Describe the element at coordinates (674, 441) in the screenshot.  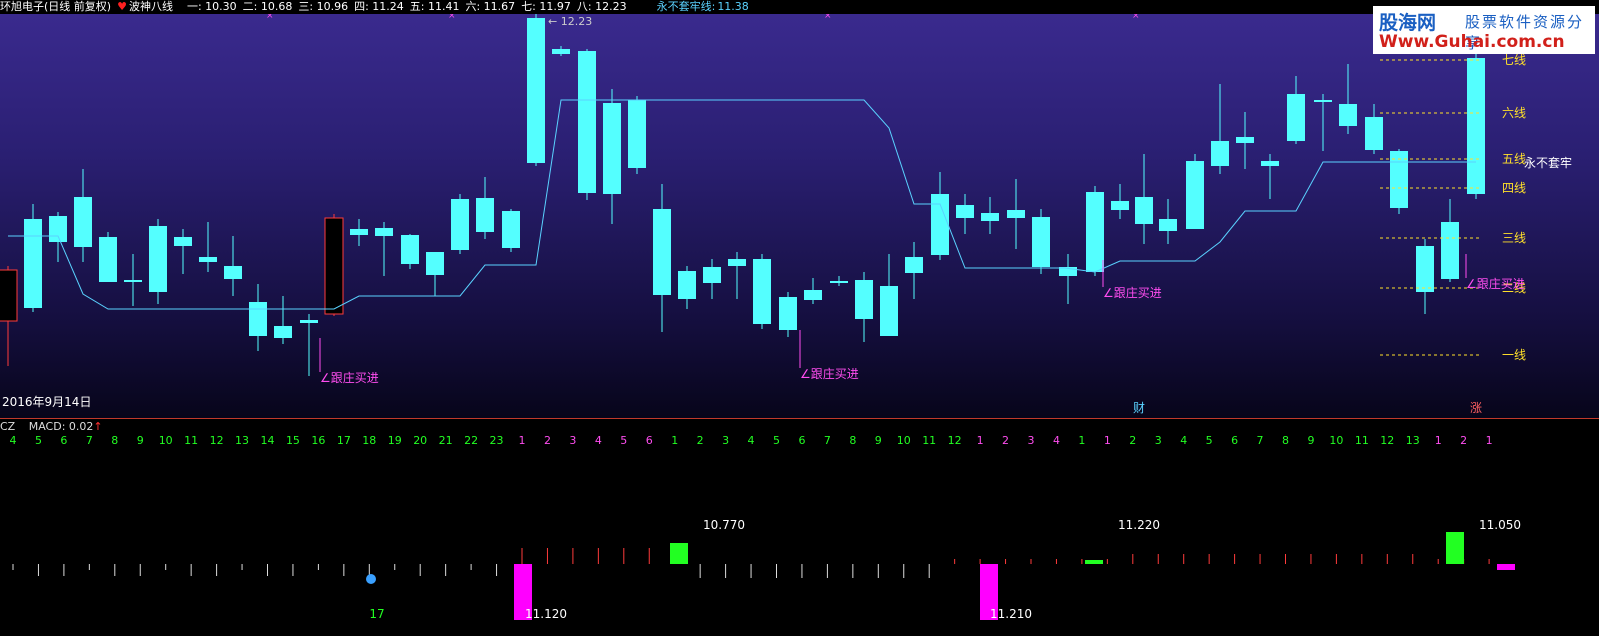
I see `count-label-26: 1` at that location.